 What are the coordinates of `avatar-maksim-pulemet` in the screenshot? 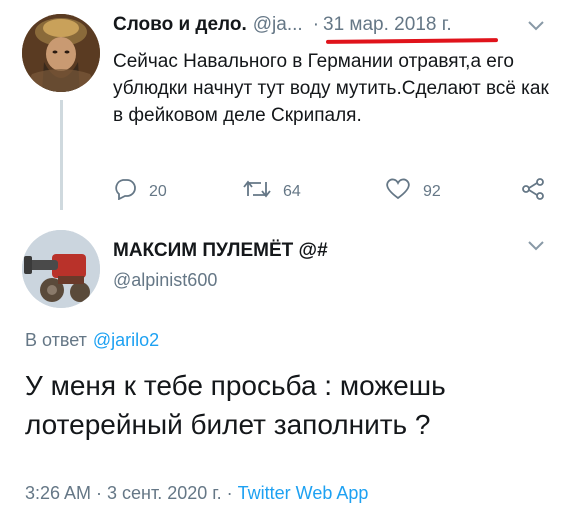 It's located at (61, 269).